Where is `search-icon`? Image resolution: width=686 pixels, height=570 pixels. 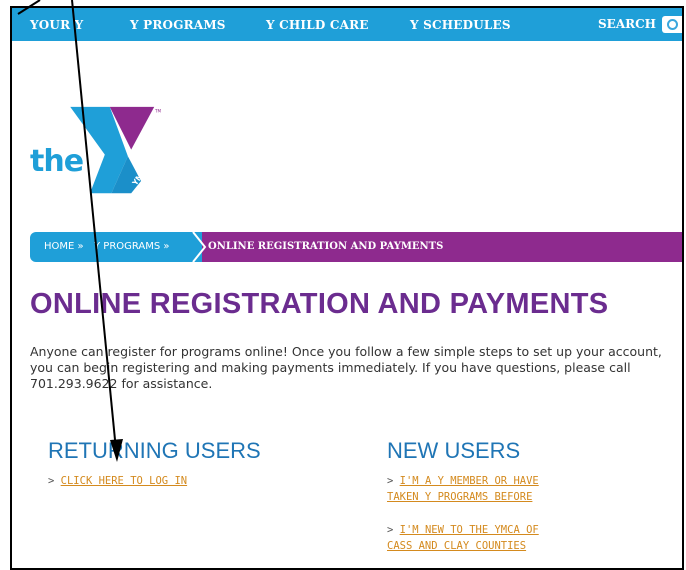
search-icon is located at coordinates (672, 24).